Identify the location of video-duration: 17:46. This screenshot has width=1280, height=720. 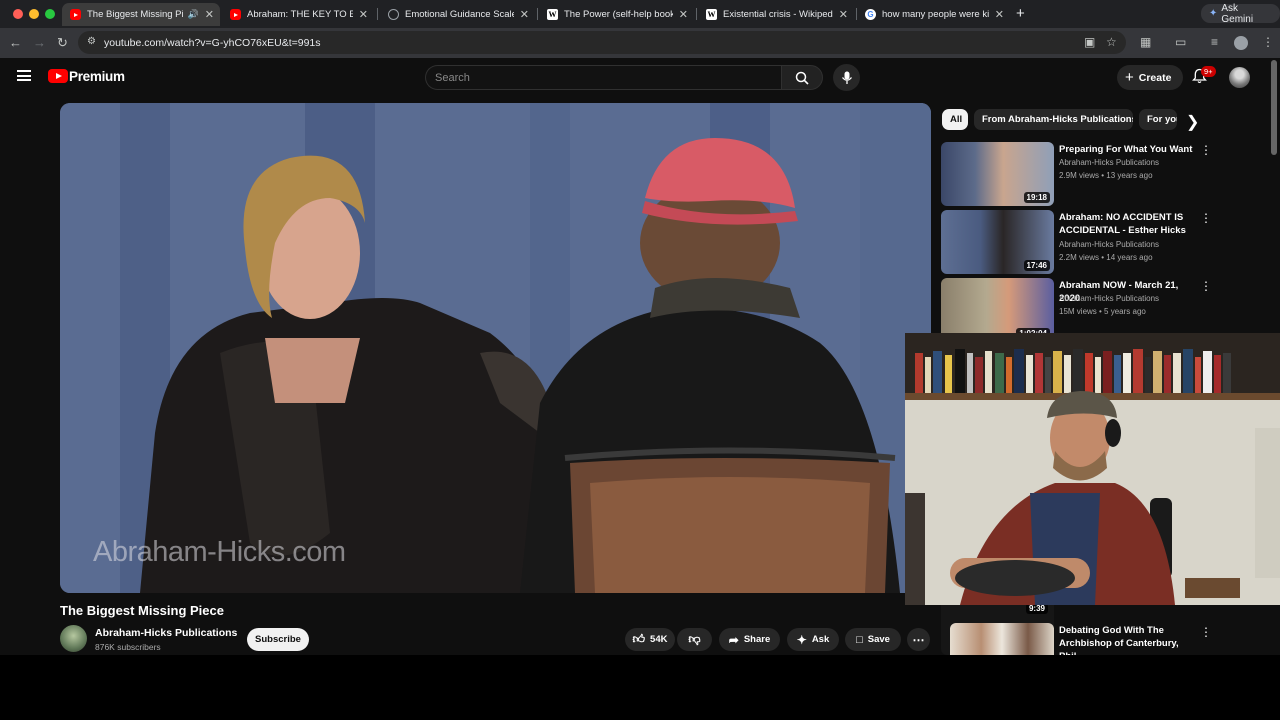
(1036, 265).